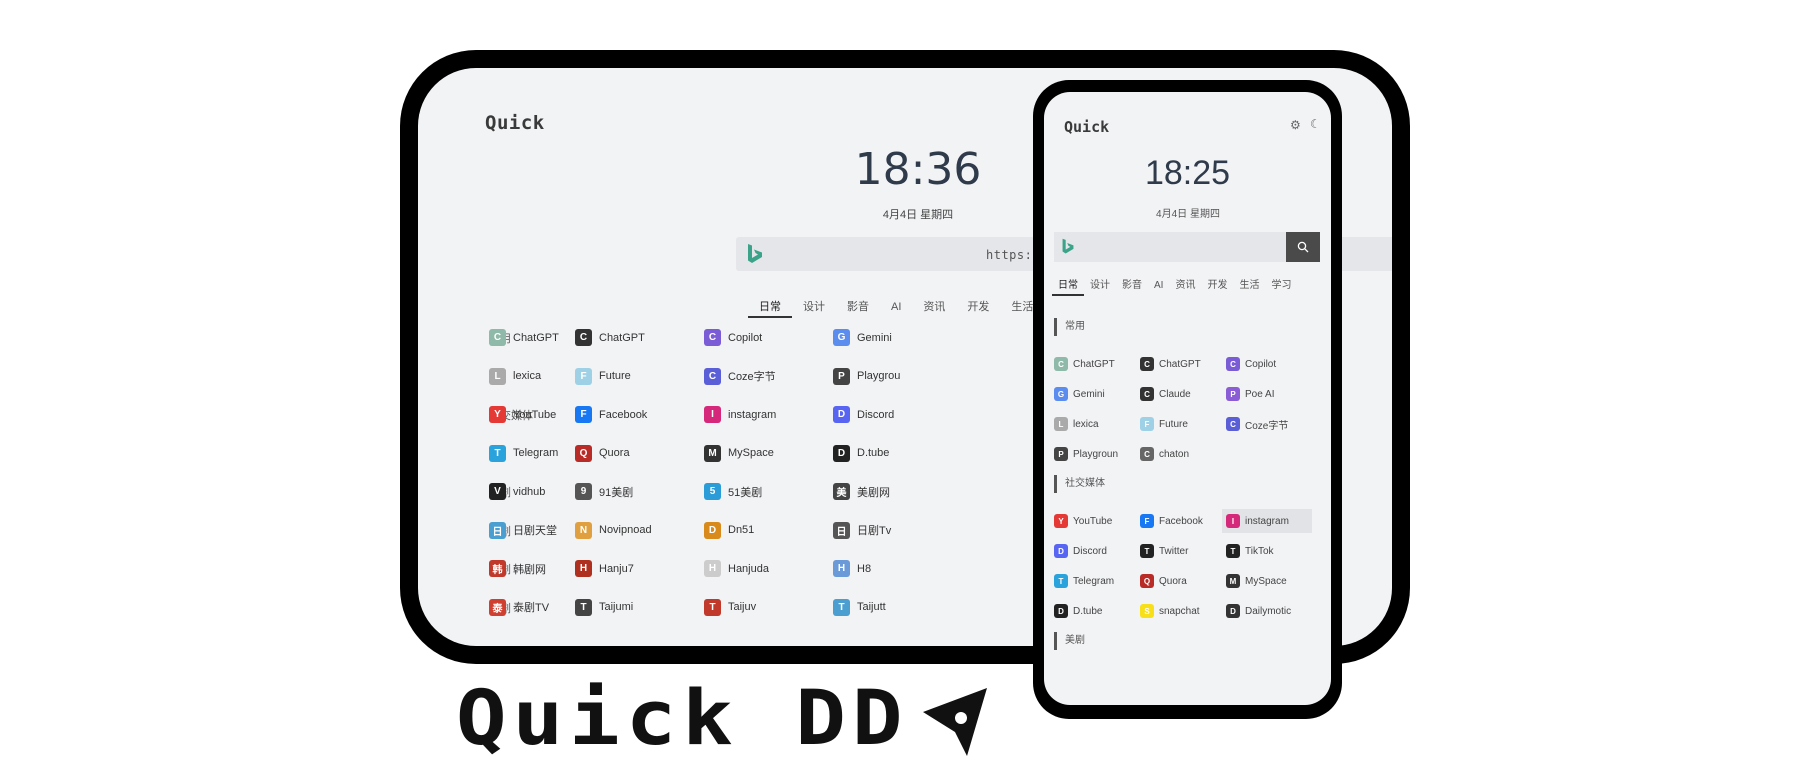  I want to click on taijutv-icon: 泰, so click(497, 607).